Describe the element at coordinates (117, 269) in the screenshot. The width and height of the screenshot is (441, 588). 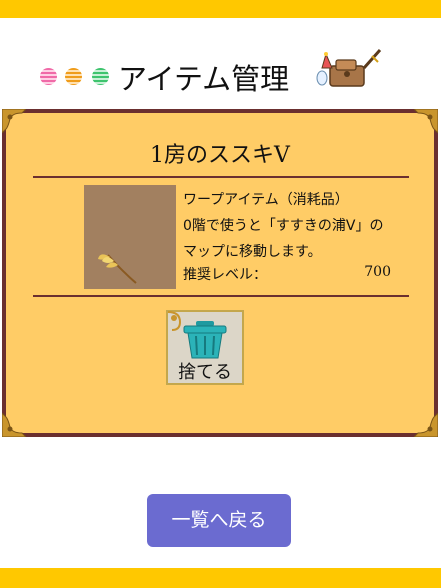
I see `susuki-grass-icon` at that location.